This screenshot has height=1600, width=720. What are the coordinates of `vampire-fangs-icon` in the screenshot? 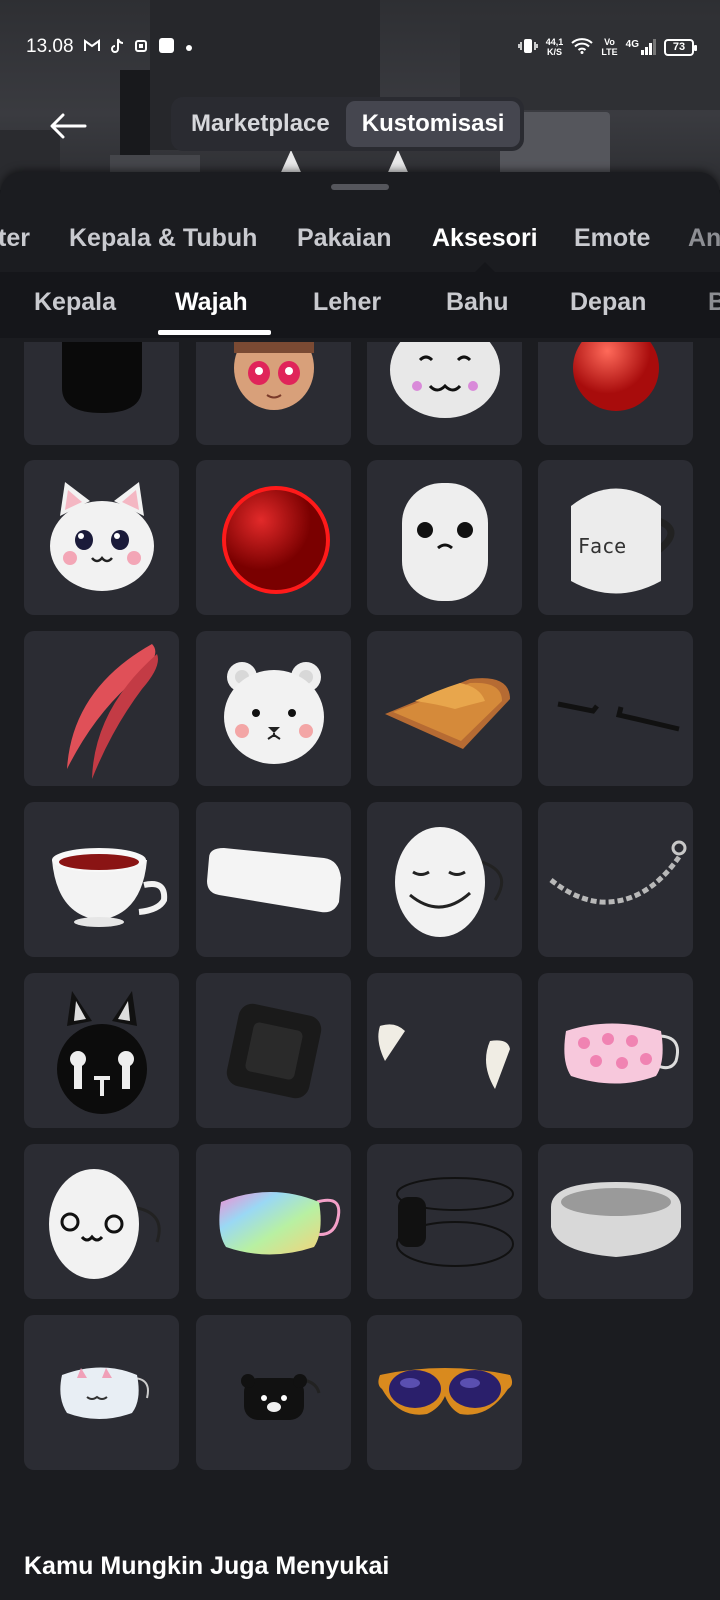 It's located at (443, 1056).